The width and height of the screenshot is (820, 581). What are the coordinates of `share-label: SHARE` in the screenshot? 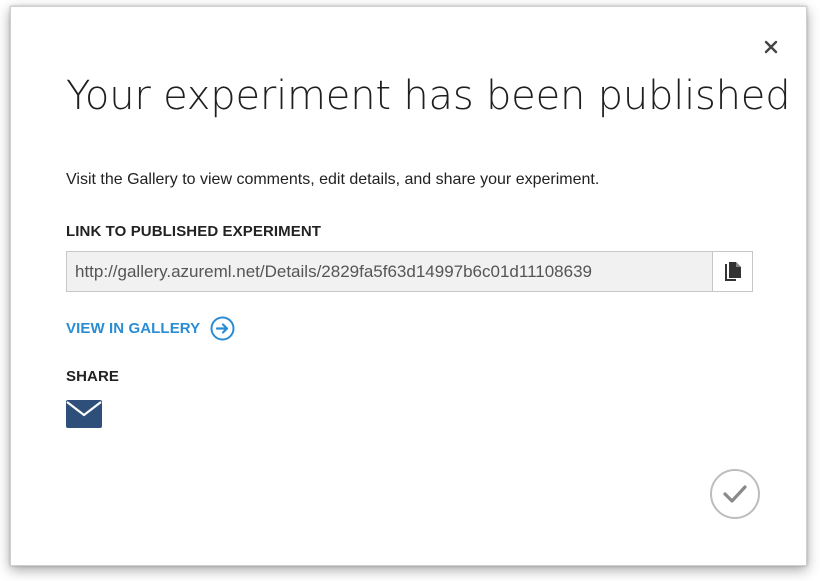 It's located at (93, 376).